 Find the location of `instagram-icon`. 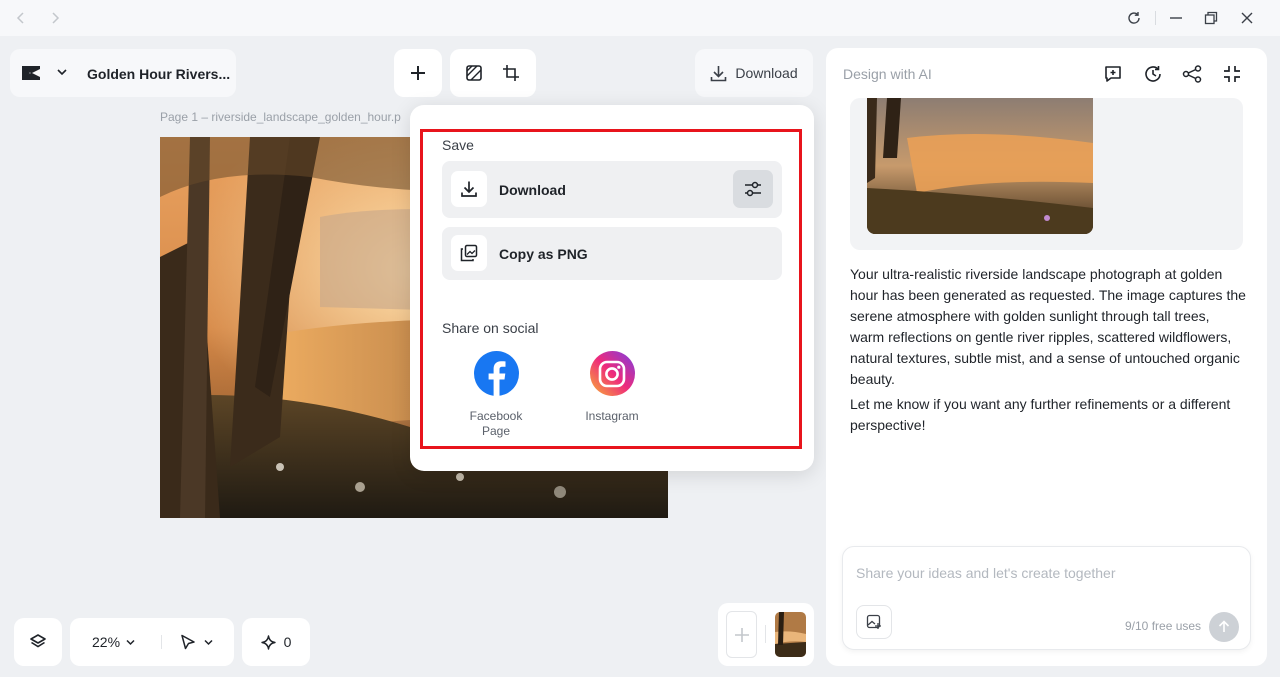

instagram-icon is located at coordinates (612, 373).